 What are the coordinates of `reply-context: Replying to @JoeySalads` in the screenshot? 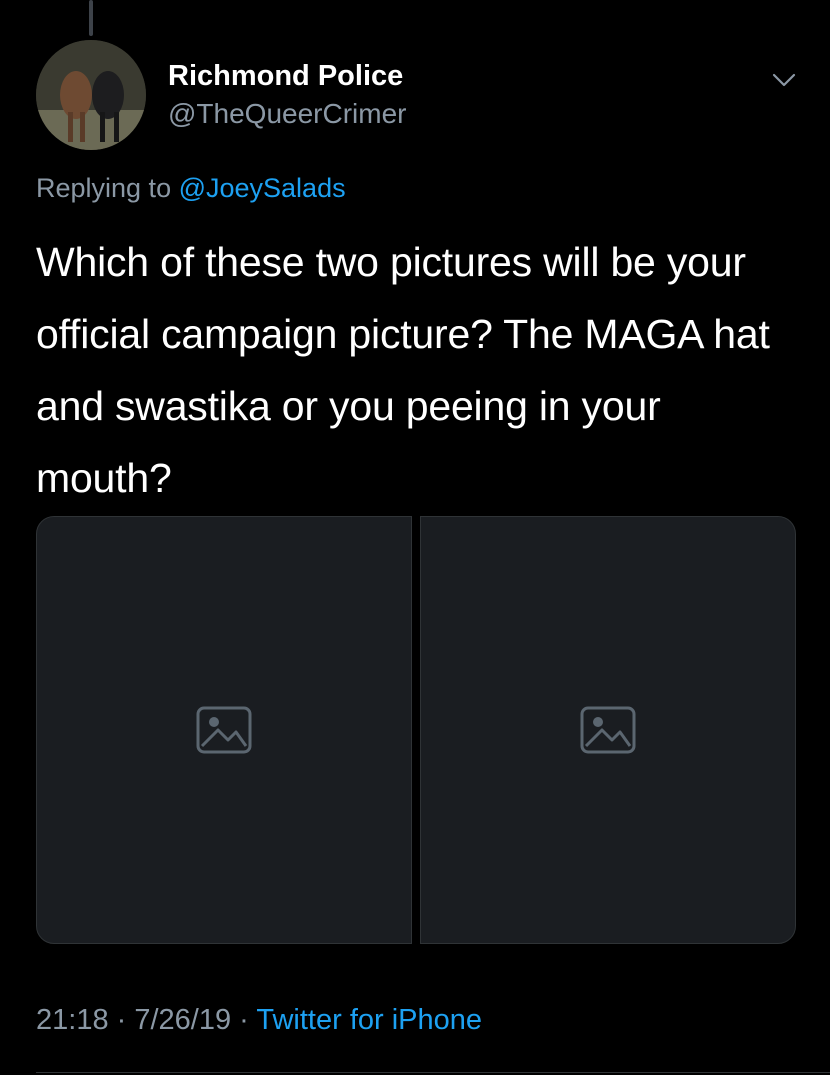 It's located at (191, 188).